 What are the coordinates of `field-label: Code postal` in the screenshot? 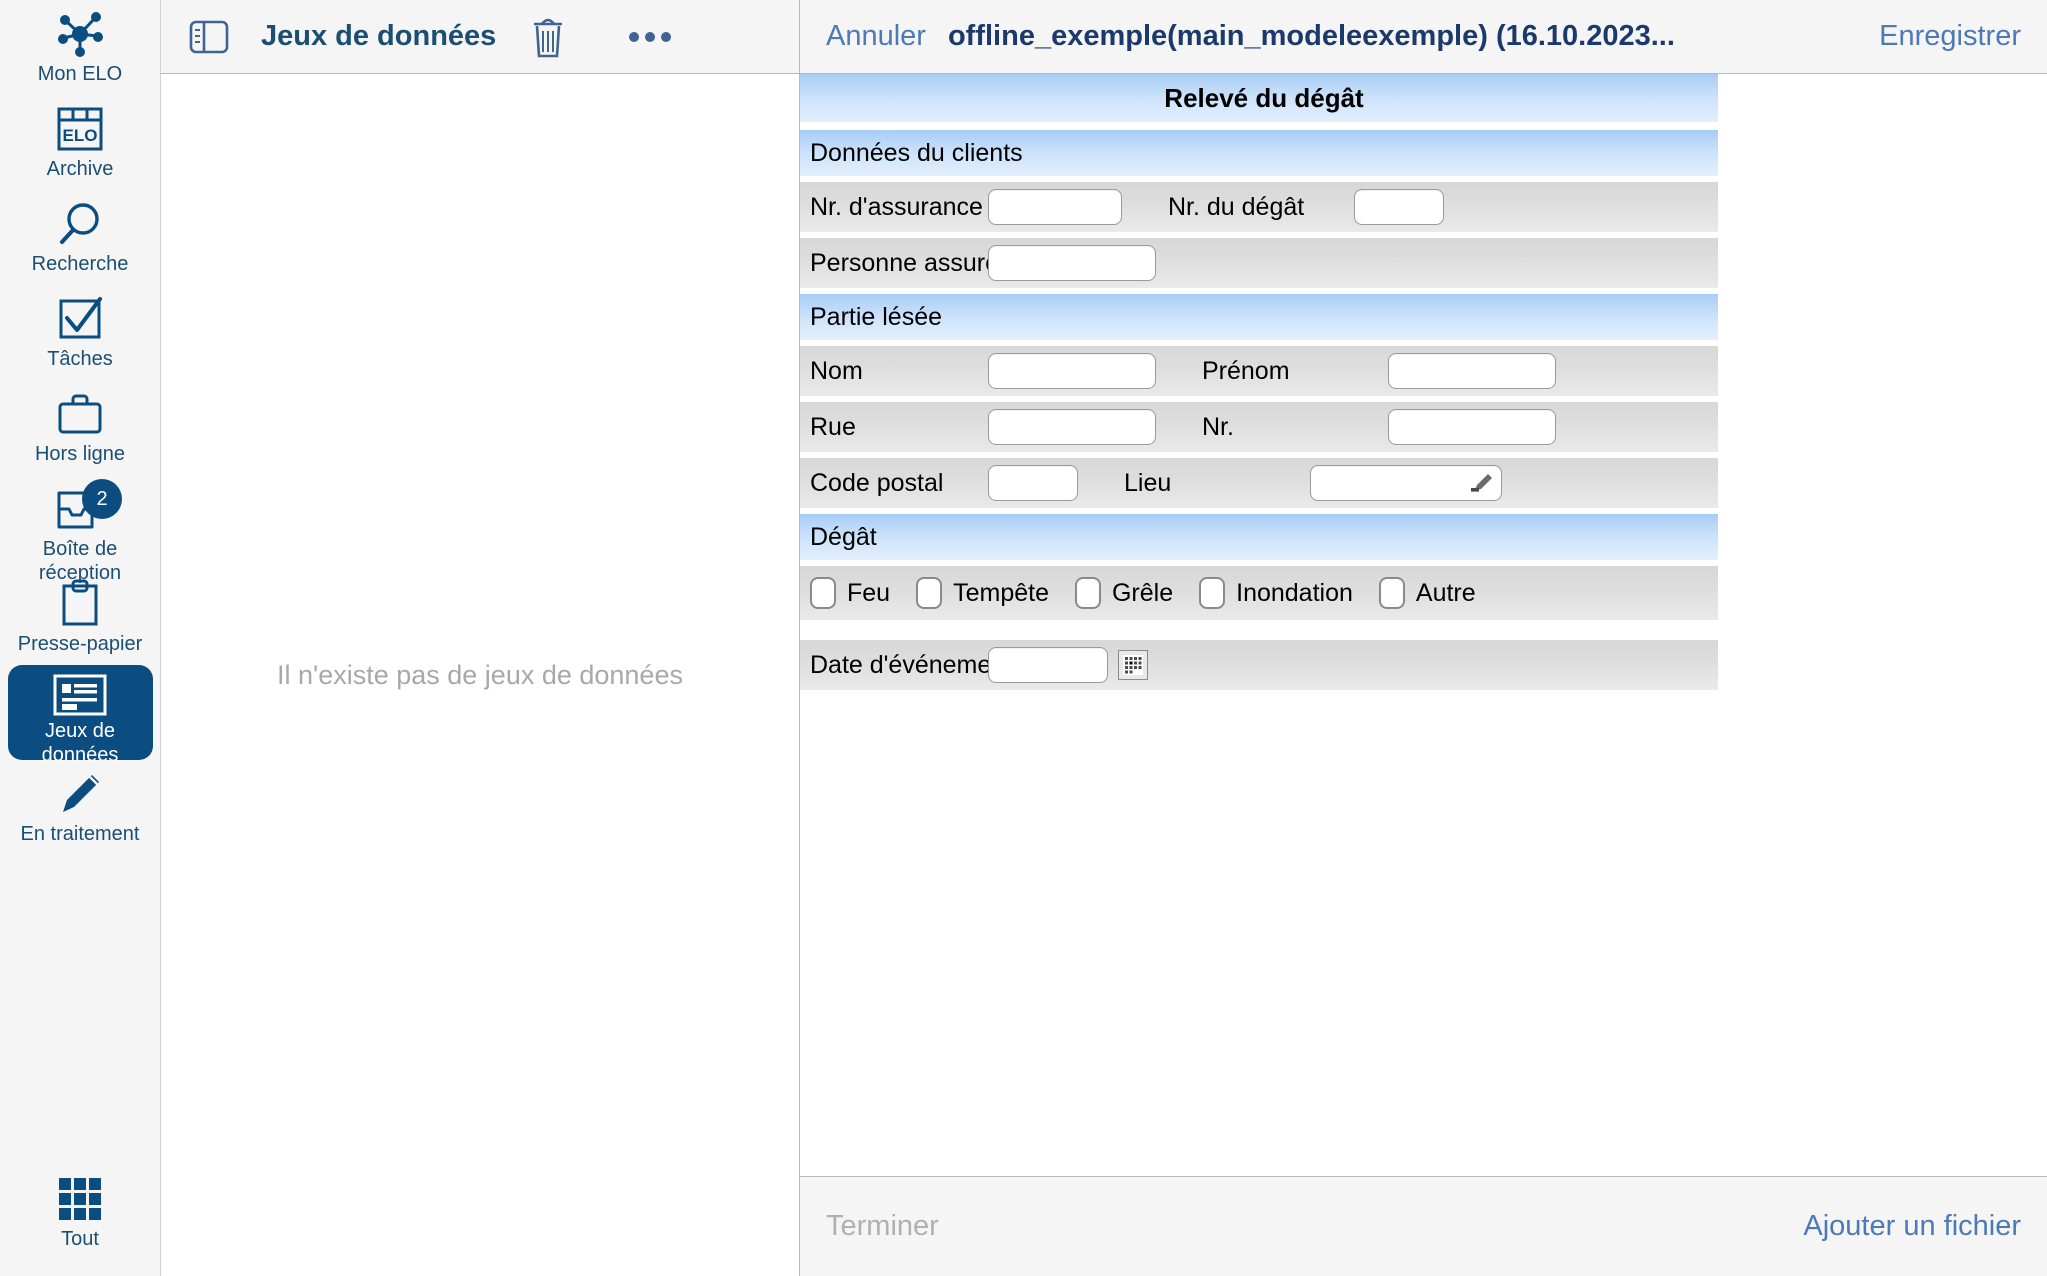 It's located at (877, 482).